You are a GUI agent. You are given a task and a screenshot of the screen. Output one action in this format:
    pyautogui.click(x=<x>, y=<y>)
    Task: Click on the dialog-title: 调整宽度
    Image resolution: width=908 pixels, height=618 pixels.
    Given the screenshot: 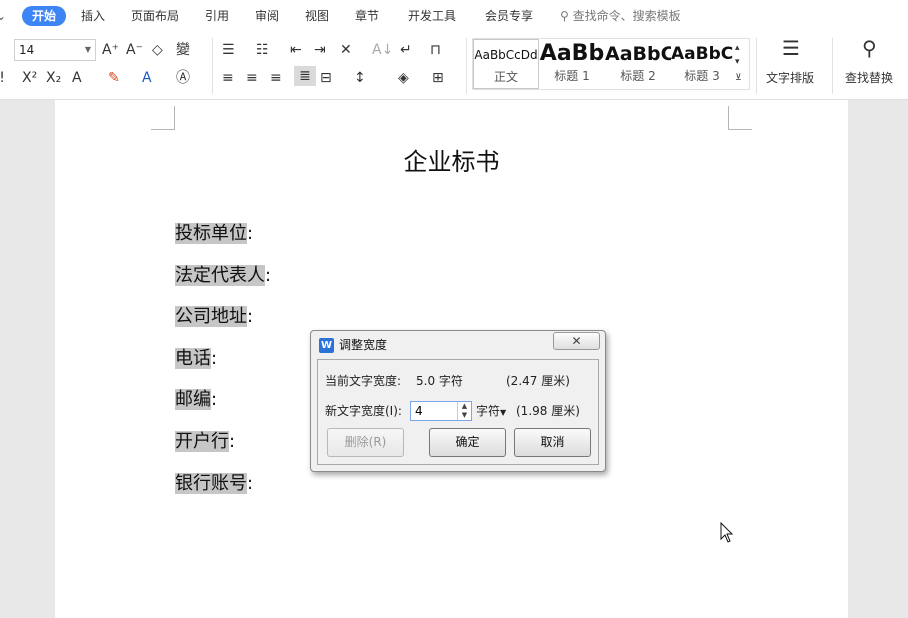 What is the action you would take?
    pyautogui.click(x=363, y=345)
    